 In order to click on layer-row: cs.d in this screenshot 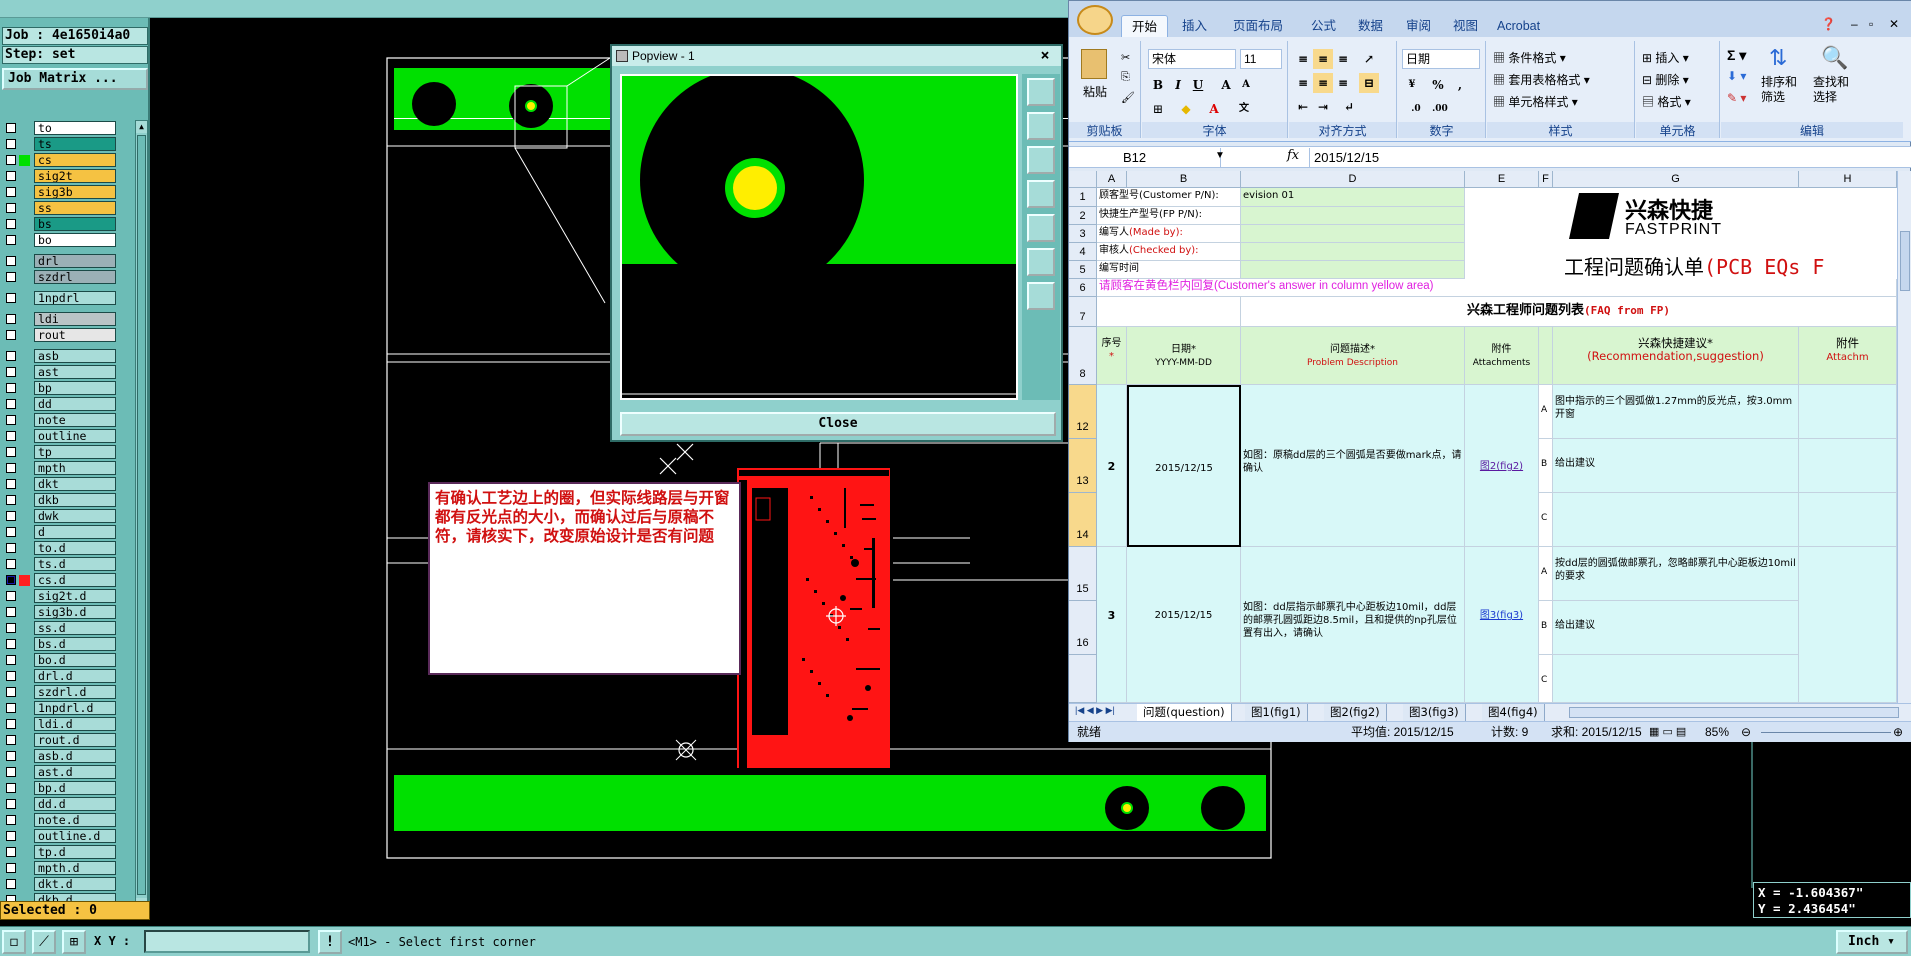, I will do `click(68, 580)`.